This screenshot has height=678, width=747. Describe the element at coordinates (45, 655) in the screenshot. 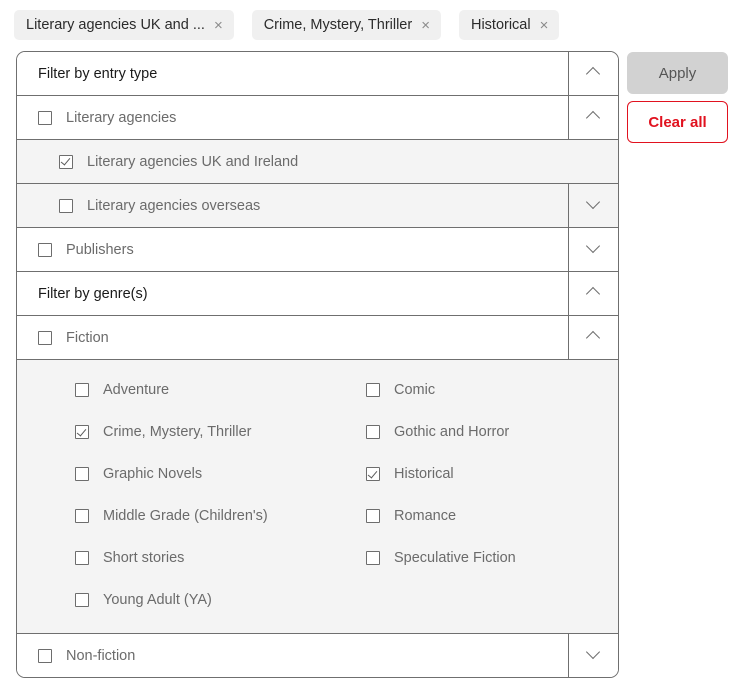

I see `checkbox-non-fiction` at that location.